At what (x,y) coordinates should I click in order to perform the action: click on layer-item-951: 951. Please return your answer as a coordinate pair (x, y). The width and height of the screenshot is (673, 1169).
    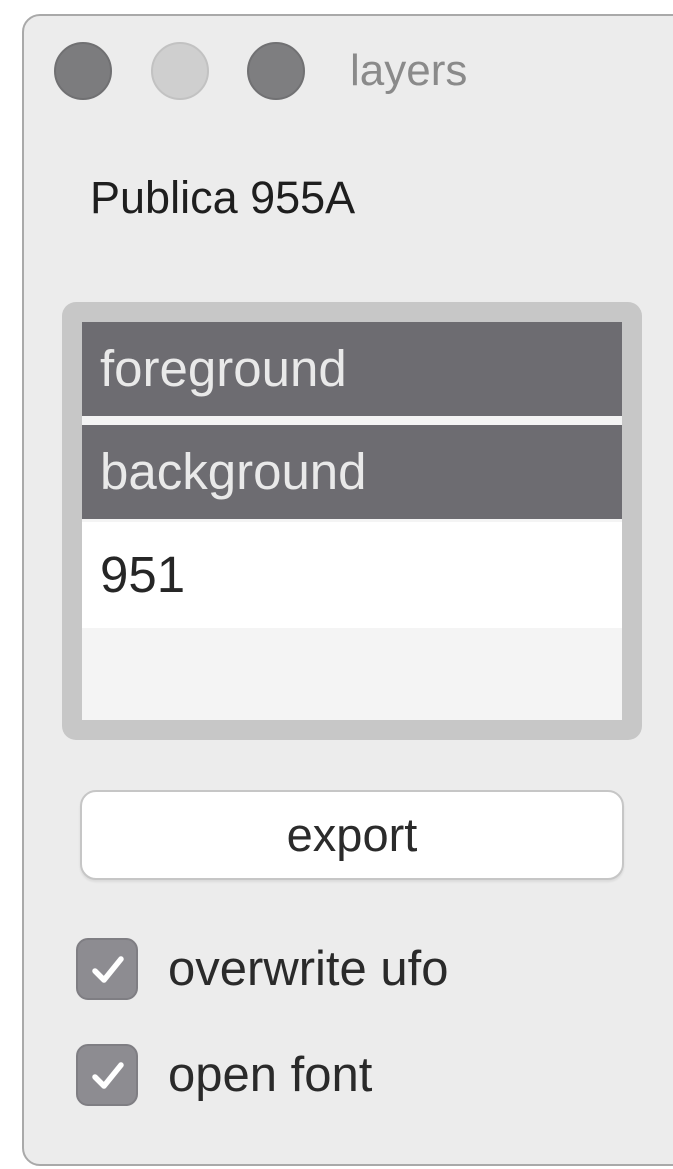
    Looking at the image, I should click on (352, 575).